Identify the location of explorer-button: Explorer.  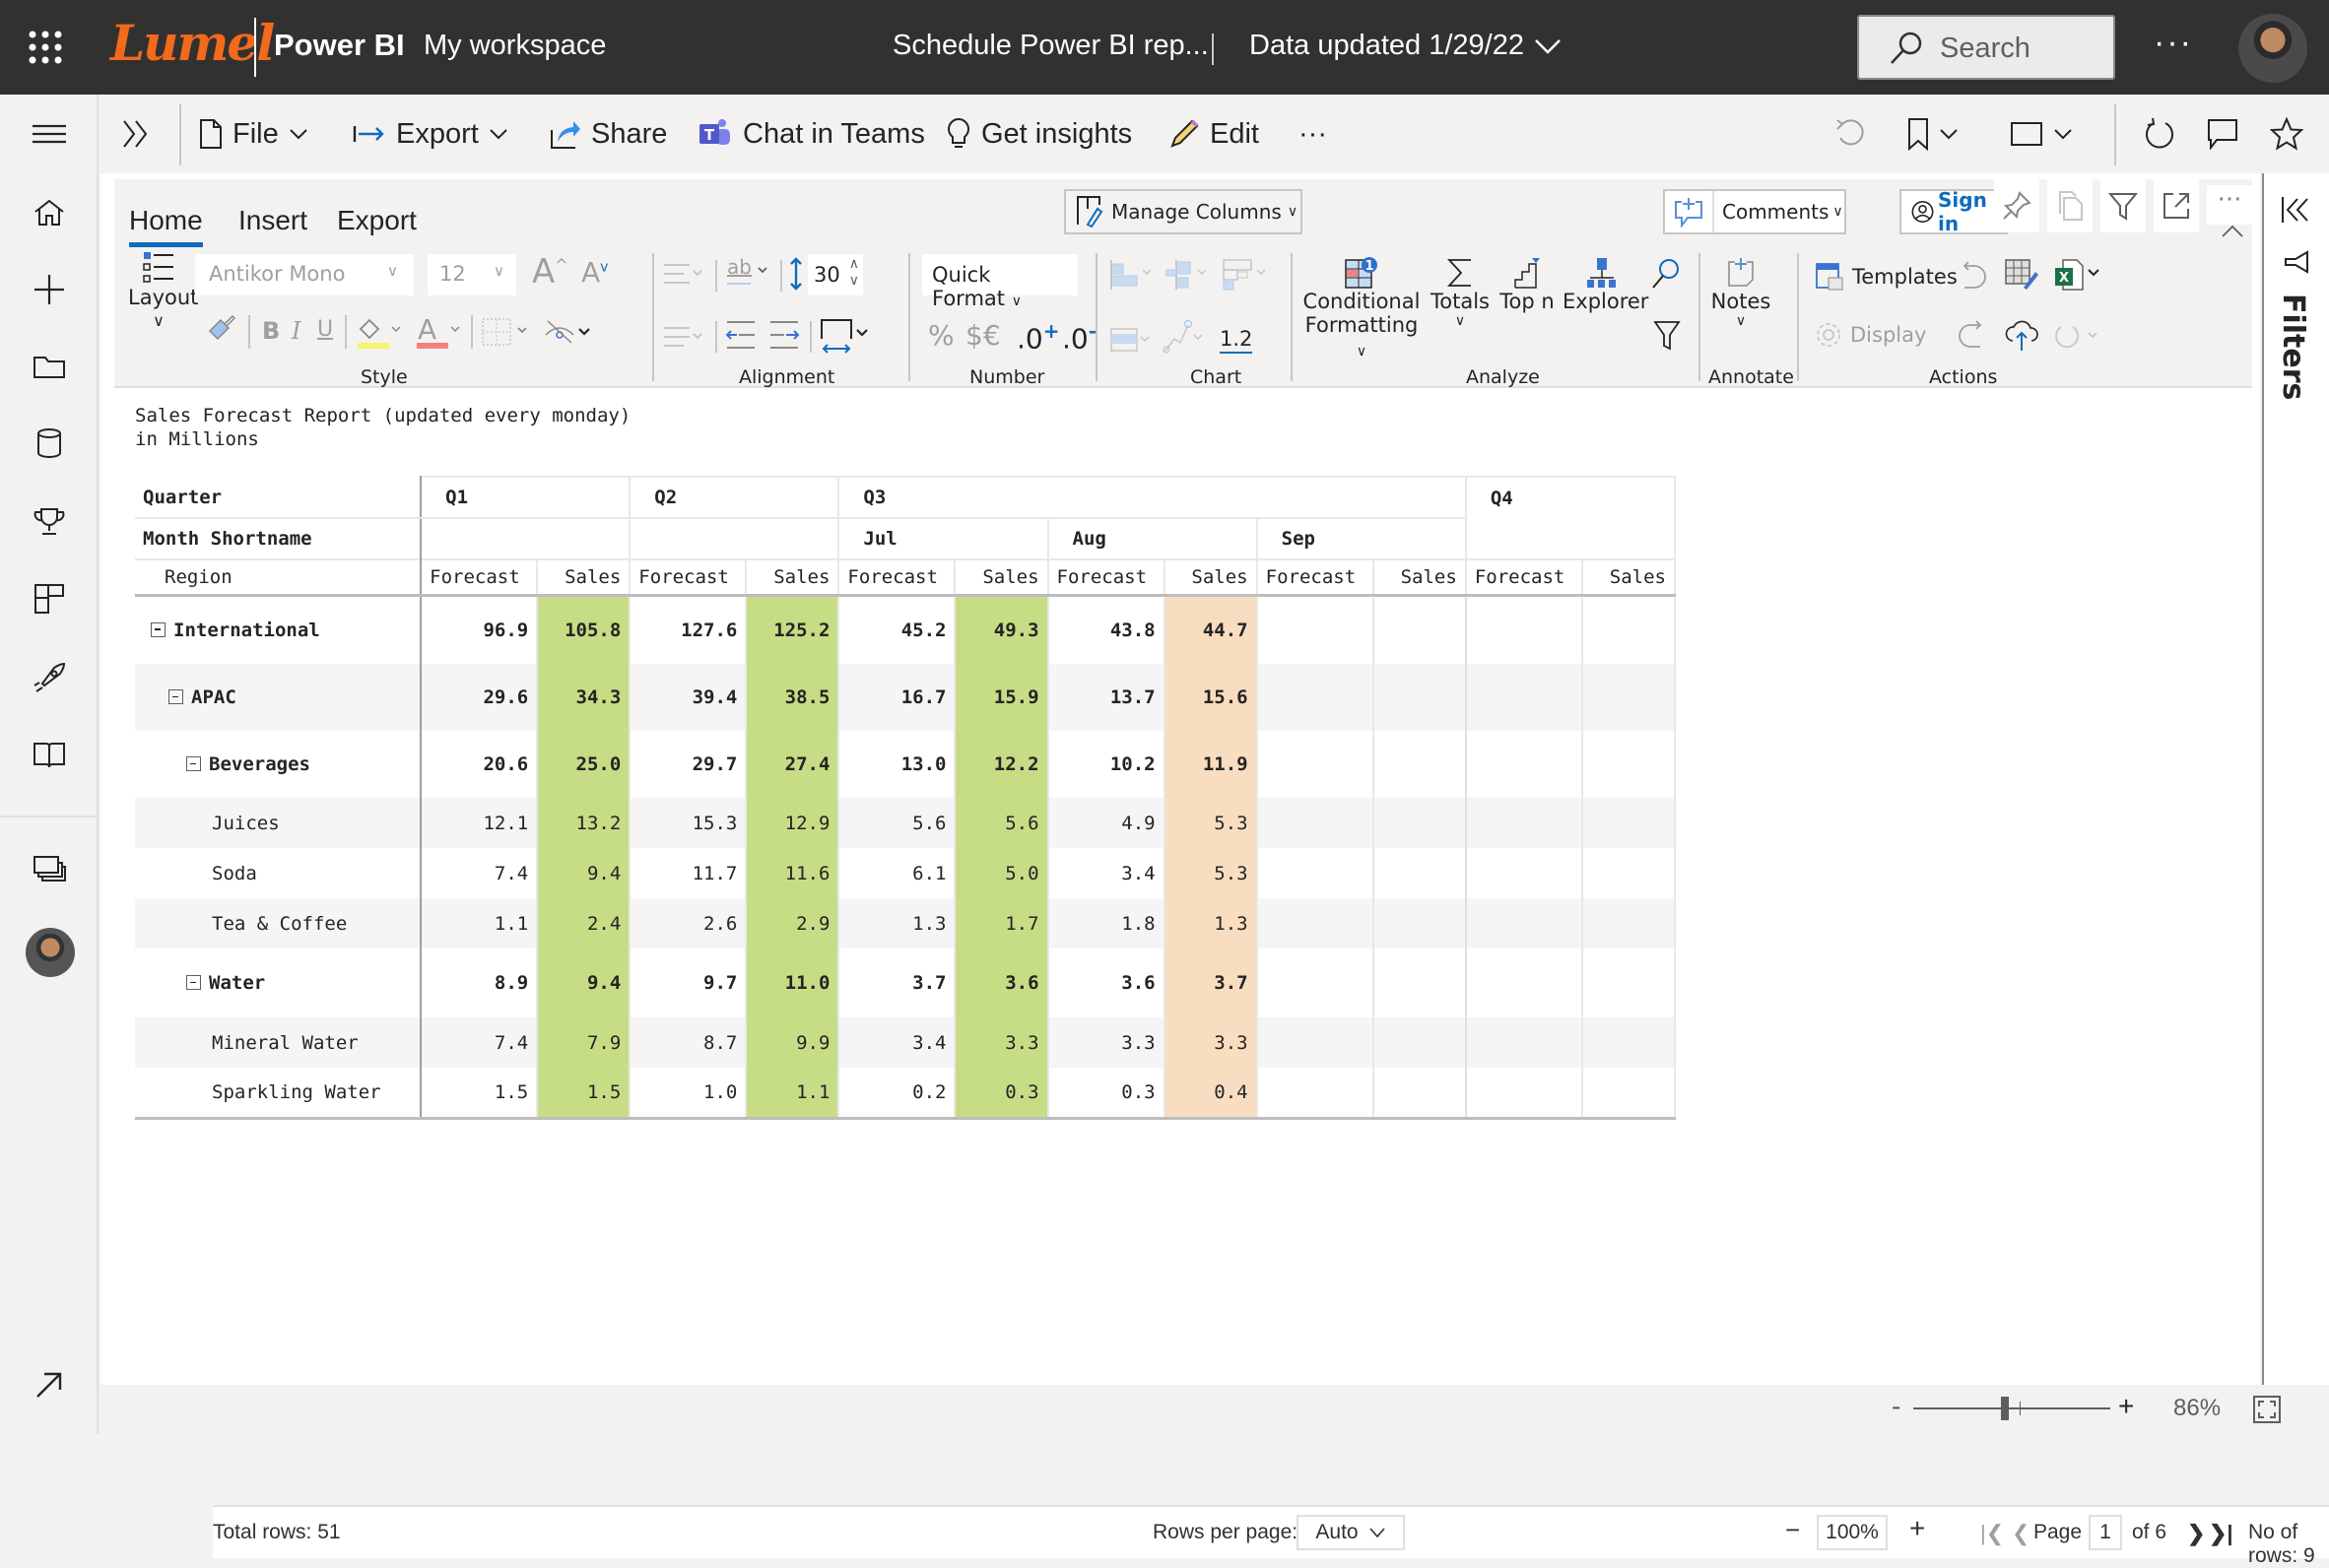
(1606, 284).